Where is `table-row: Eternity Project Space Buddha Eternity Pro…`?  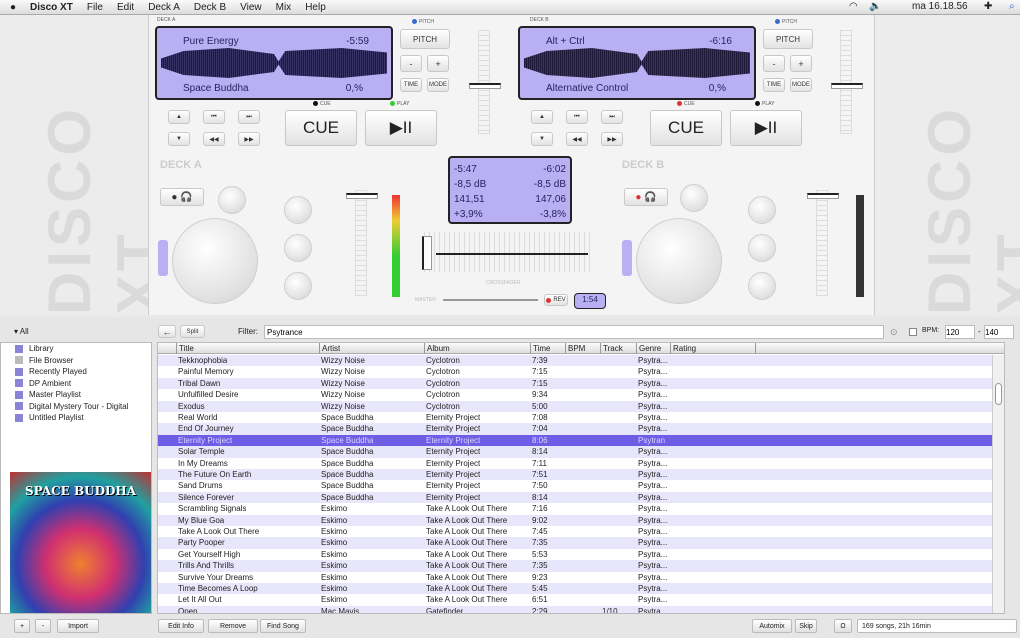 table-row: Eternity Project Space Buddha Eternity Pro… is located at coordinates (575, 440).